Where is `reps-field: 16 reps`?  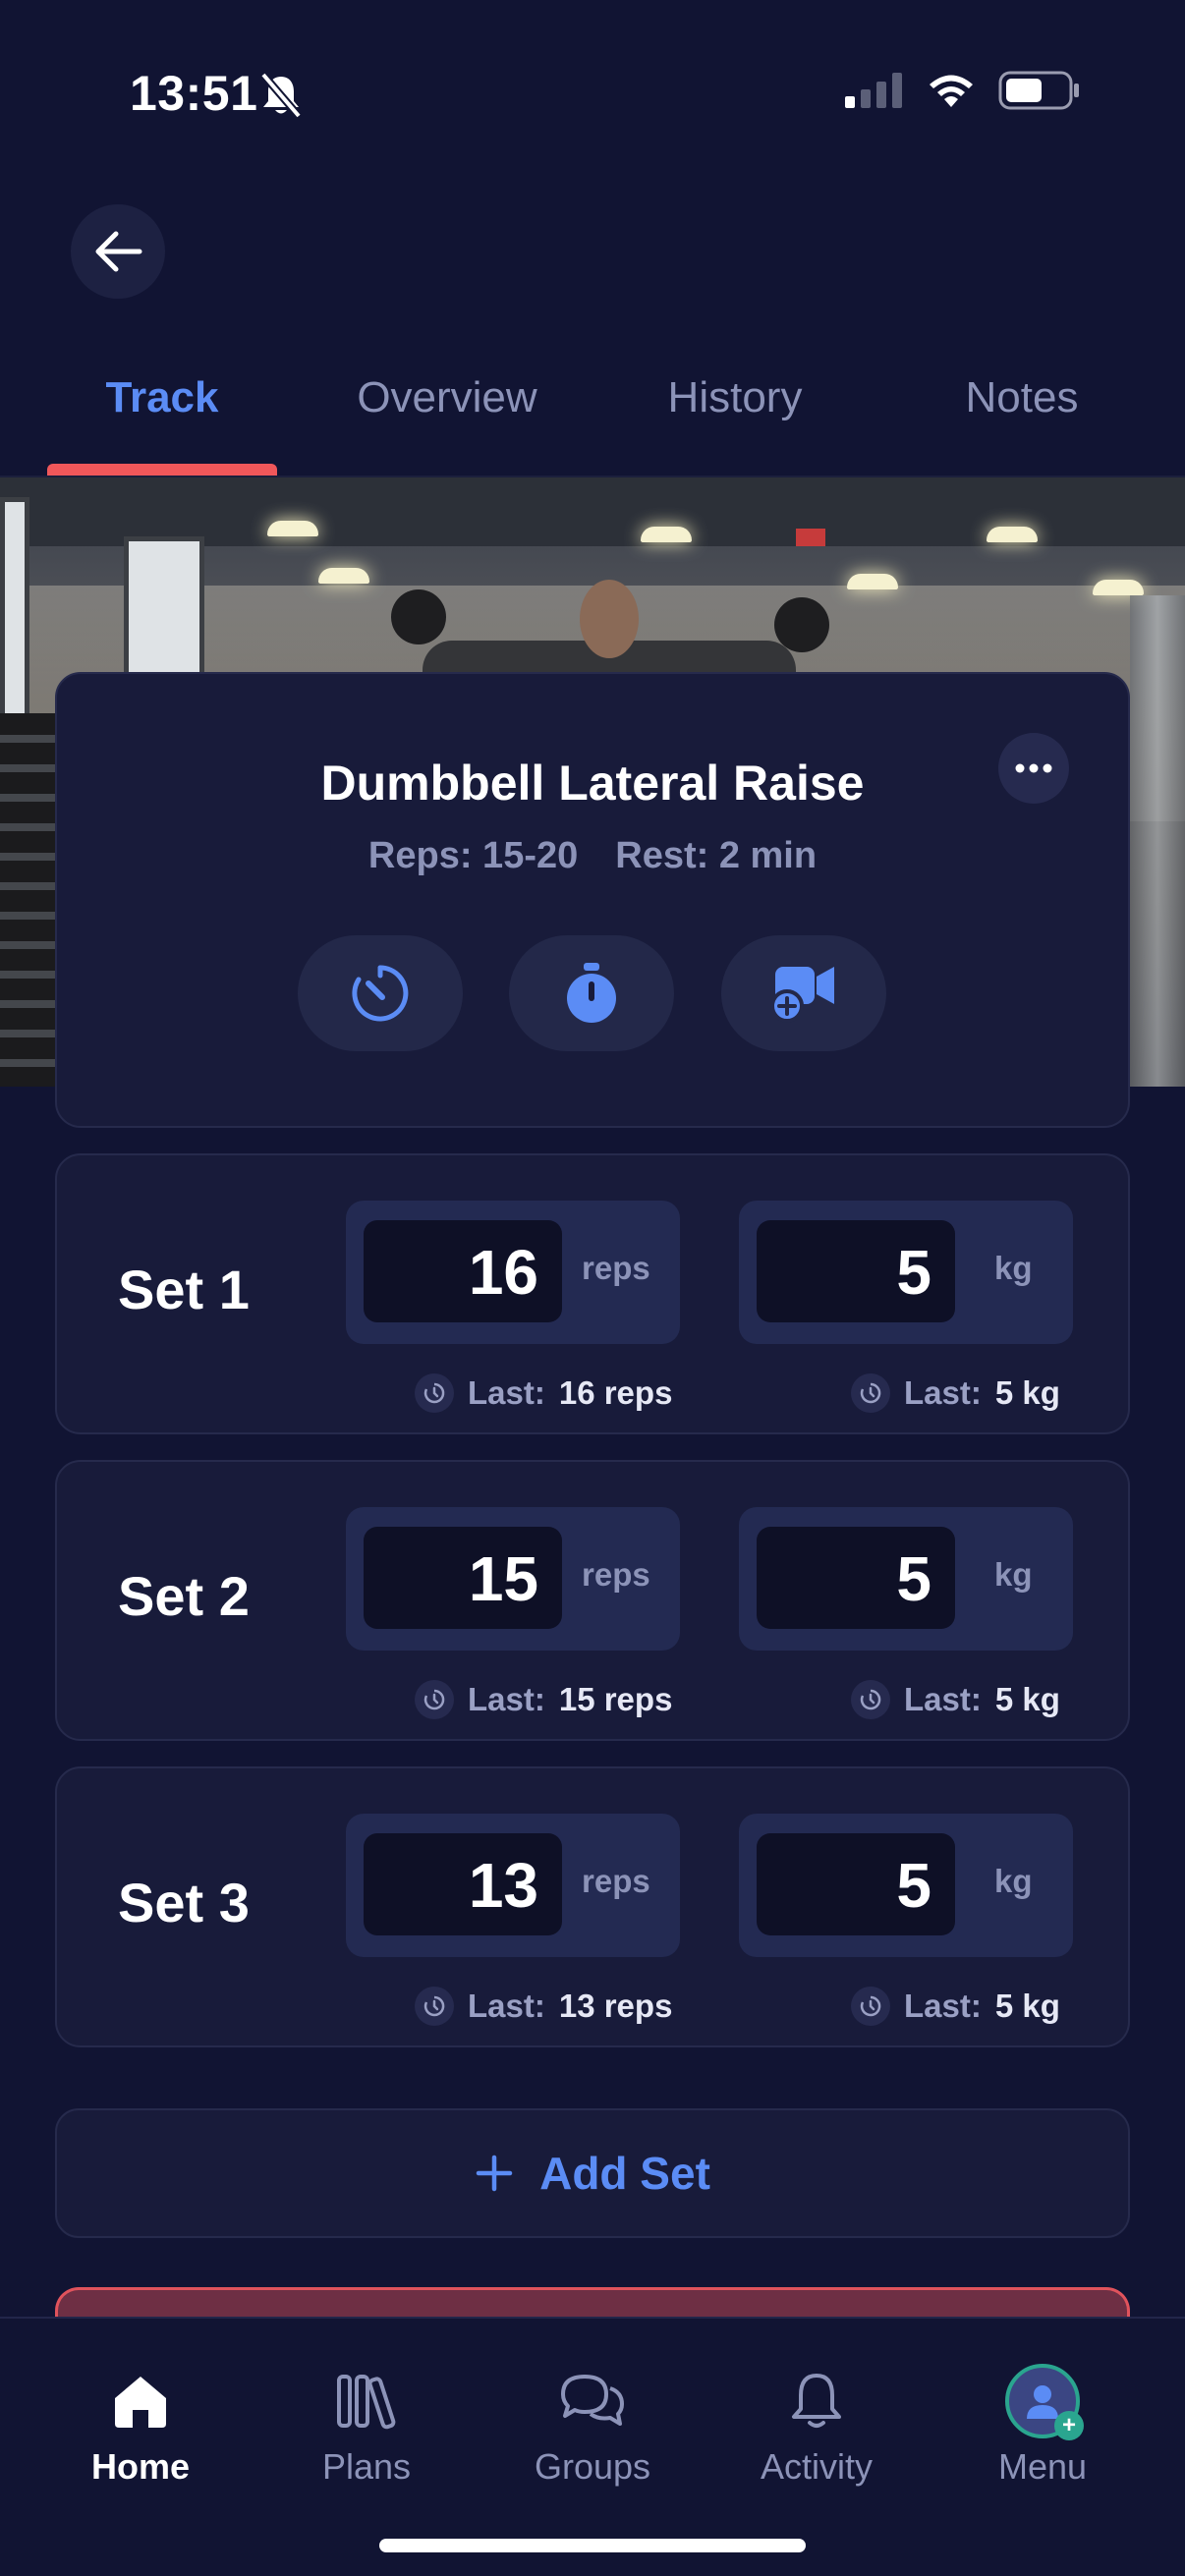
reps-field: 16 reps is located at coordinates (513, 1272).